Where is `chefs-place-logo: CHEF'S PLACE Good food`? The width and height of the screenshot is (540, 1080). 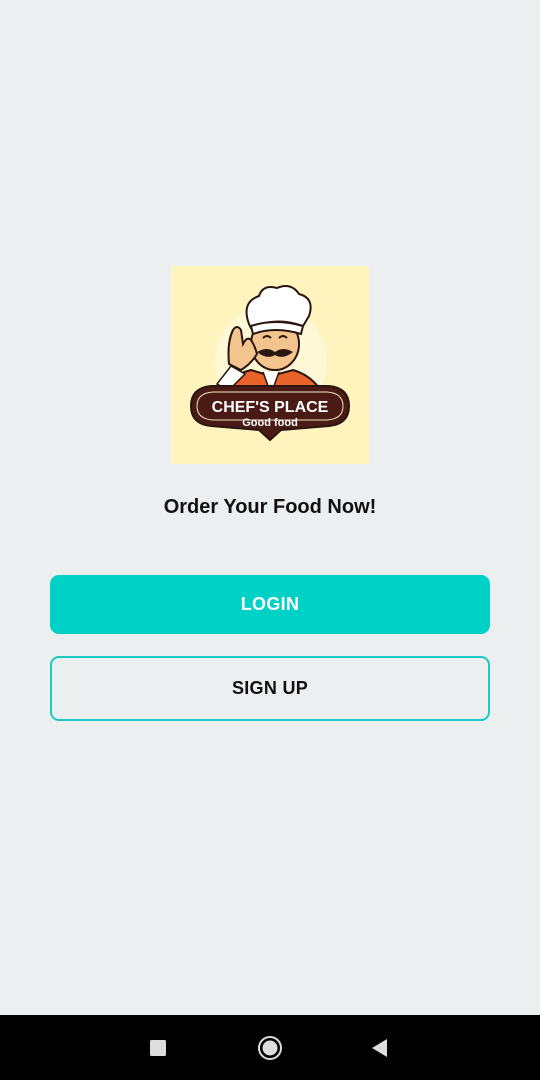 chefs-place-logo: CHEF'S PLACE Good food is located at coordinates (270, 365).